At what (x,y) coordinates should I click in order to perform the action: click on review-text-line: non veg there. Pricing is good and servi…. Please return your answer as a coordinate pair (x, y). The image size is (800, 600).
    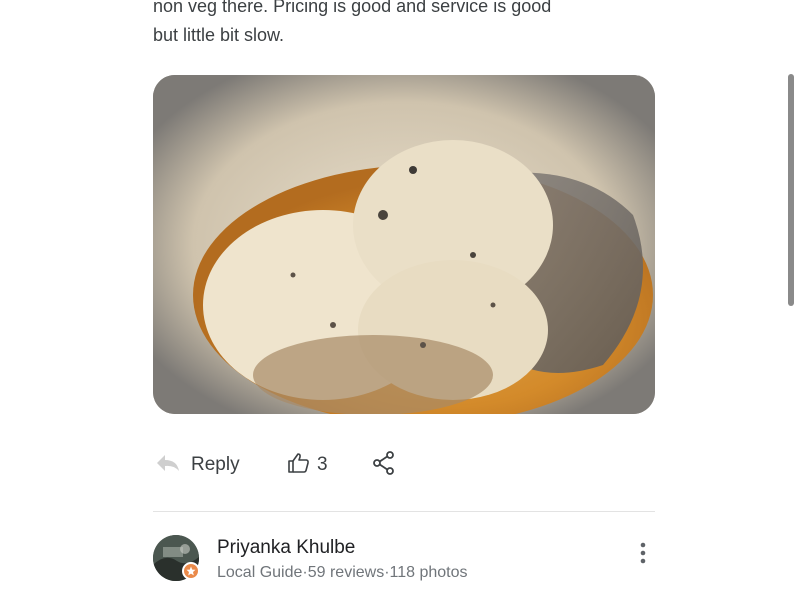
    Looking at the image, I should click on (352, 8).